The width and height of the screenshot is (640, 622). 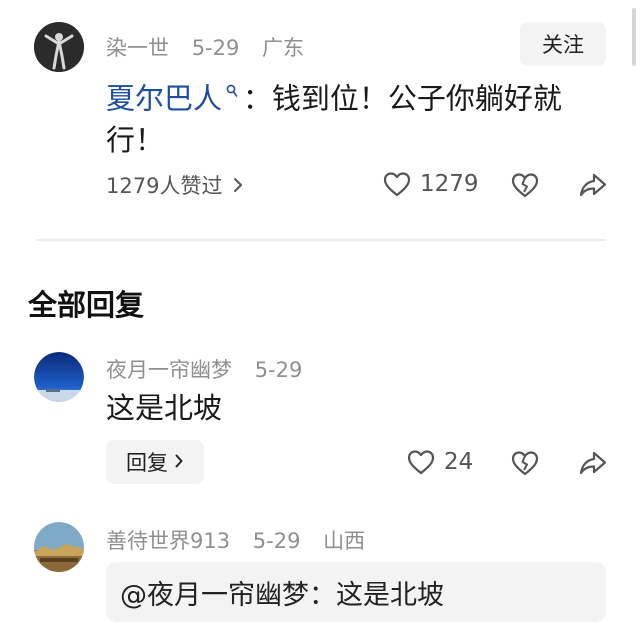 I want to click on username: 夜月一帘幽梦, so click(x=169, y=370).